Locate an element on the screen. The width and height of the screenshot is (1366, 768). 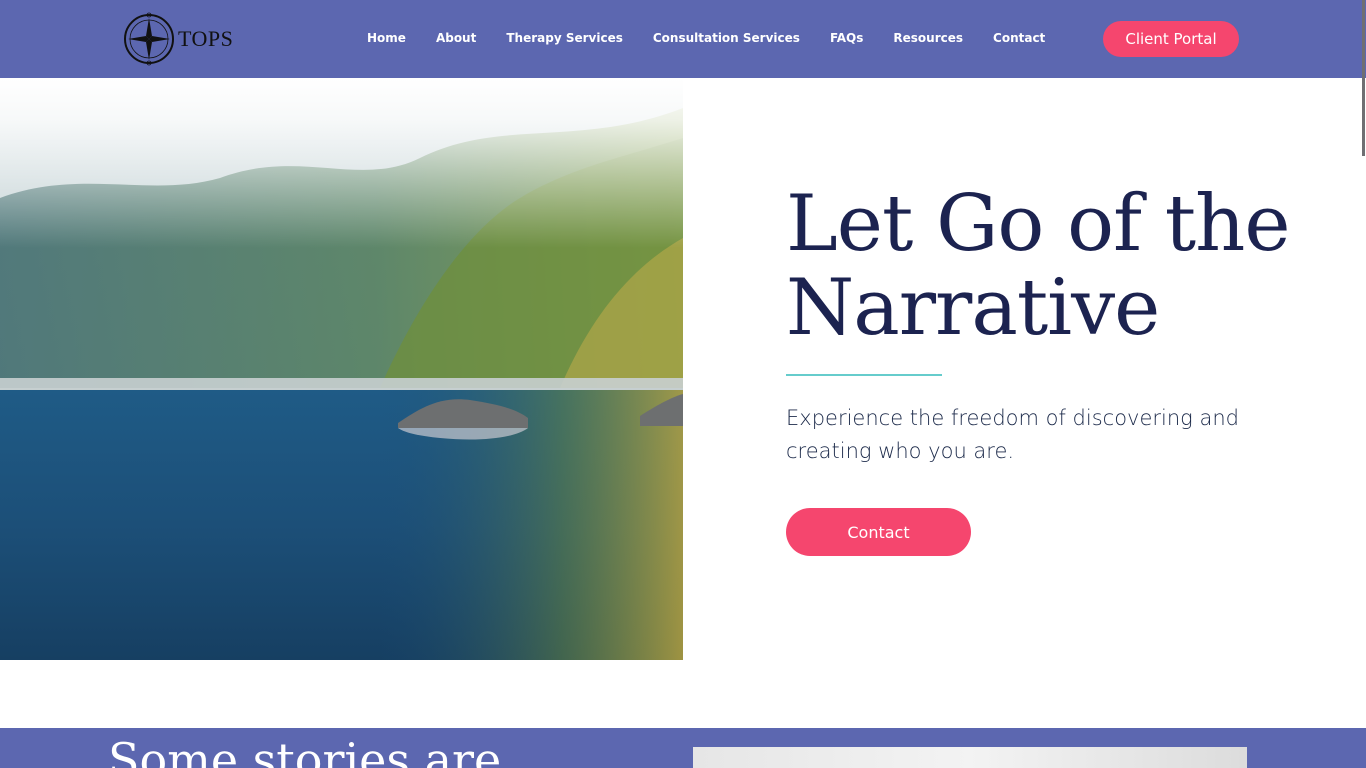
scrollbar-thumb is located at coordinates (1363, 78).